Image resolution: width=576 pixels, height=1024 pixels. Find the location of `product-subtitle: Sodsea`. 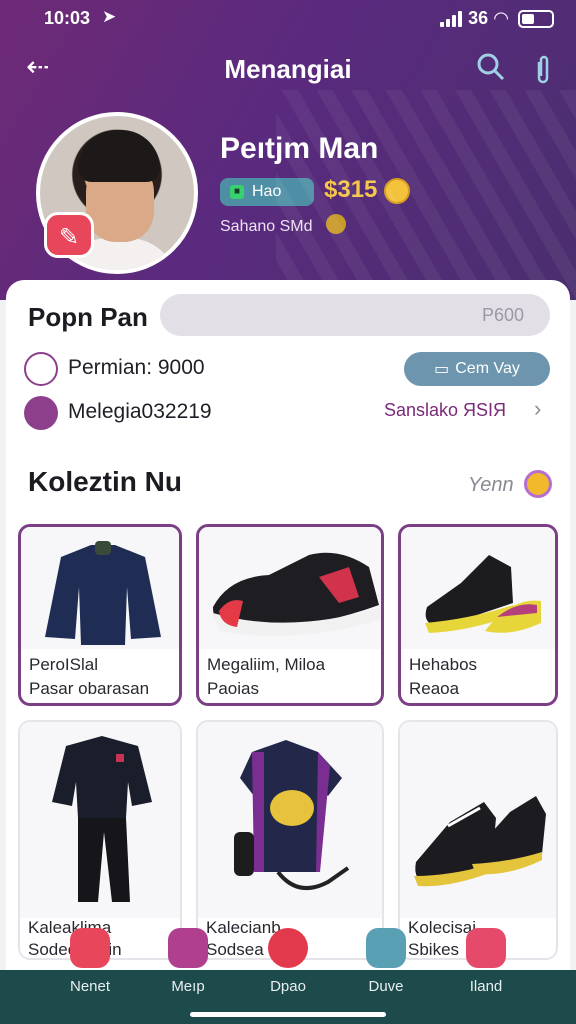

product-subtitle: Sodsea is located at coordinates (235, 949).